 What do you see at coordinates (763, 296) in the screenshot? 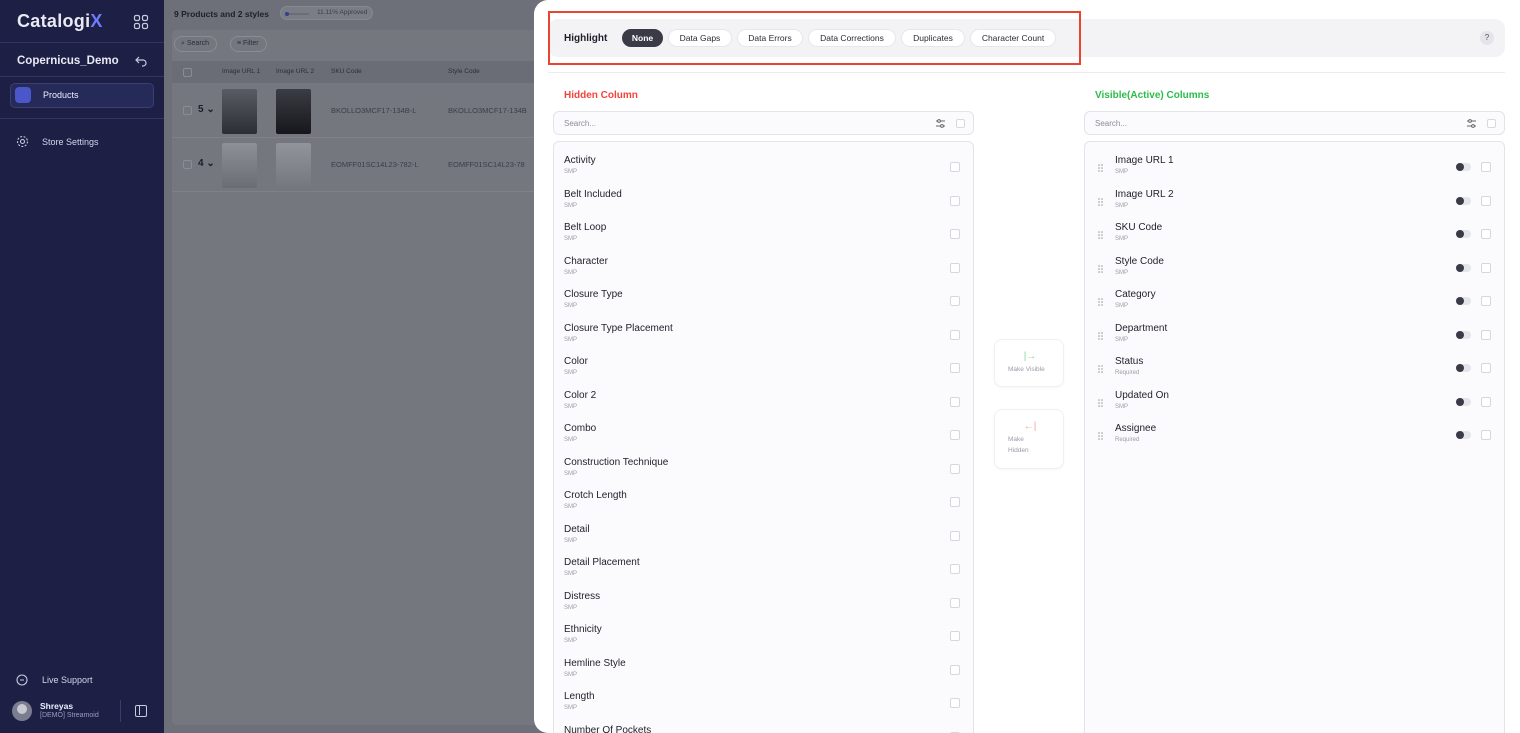
I see `list-item: Closure Type SMP` at bounding box center [763, 296].